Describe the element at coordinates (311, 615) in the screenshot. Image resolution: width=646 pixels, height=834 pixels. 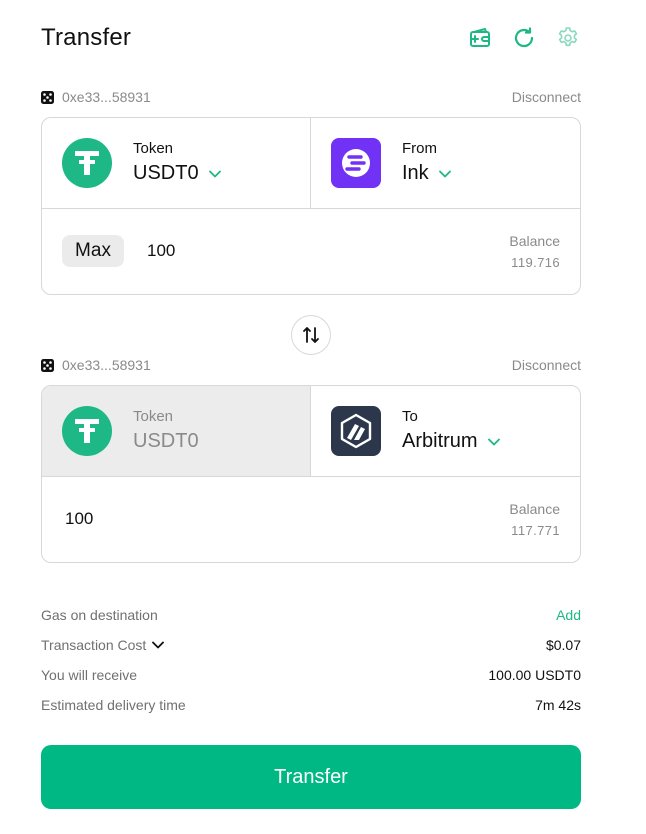
I see `gas-on-destination-row: Gas on destination Add` at that location.